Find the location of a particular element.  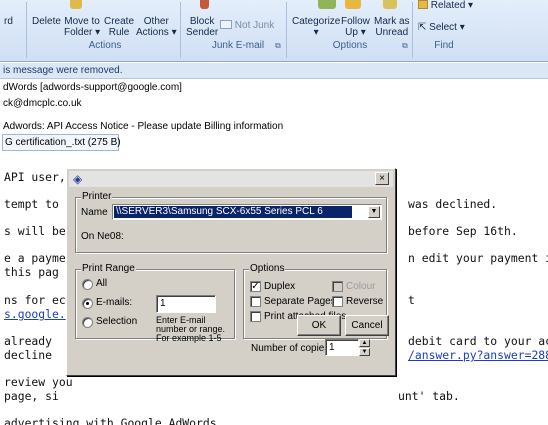

move-to-folder-line2: Folder ▾ is located at coordinates (82, 32).